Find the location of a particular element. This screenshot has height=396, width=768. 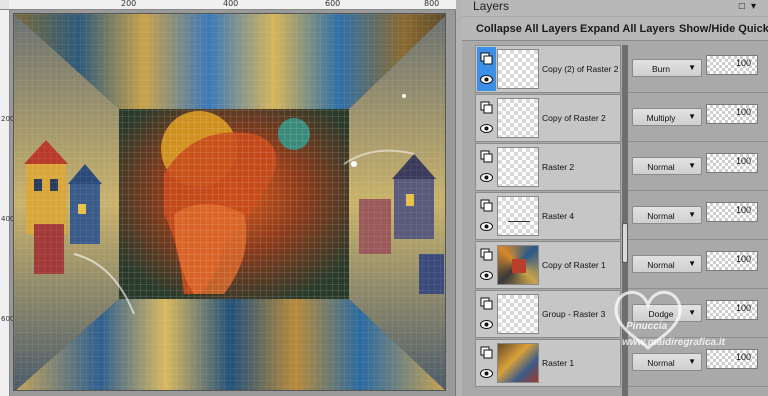

layer-name: Copy of Raster 1 is located at coordinates (574, 265).